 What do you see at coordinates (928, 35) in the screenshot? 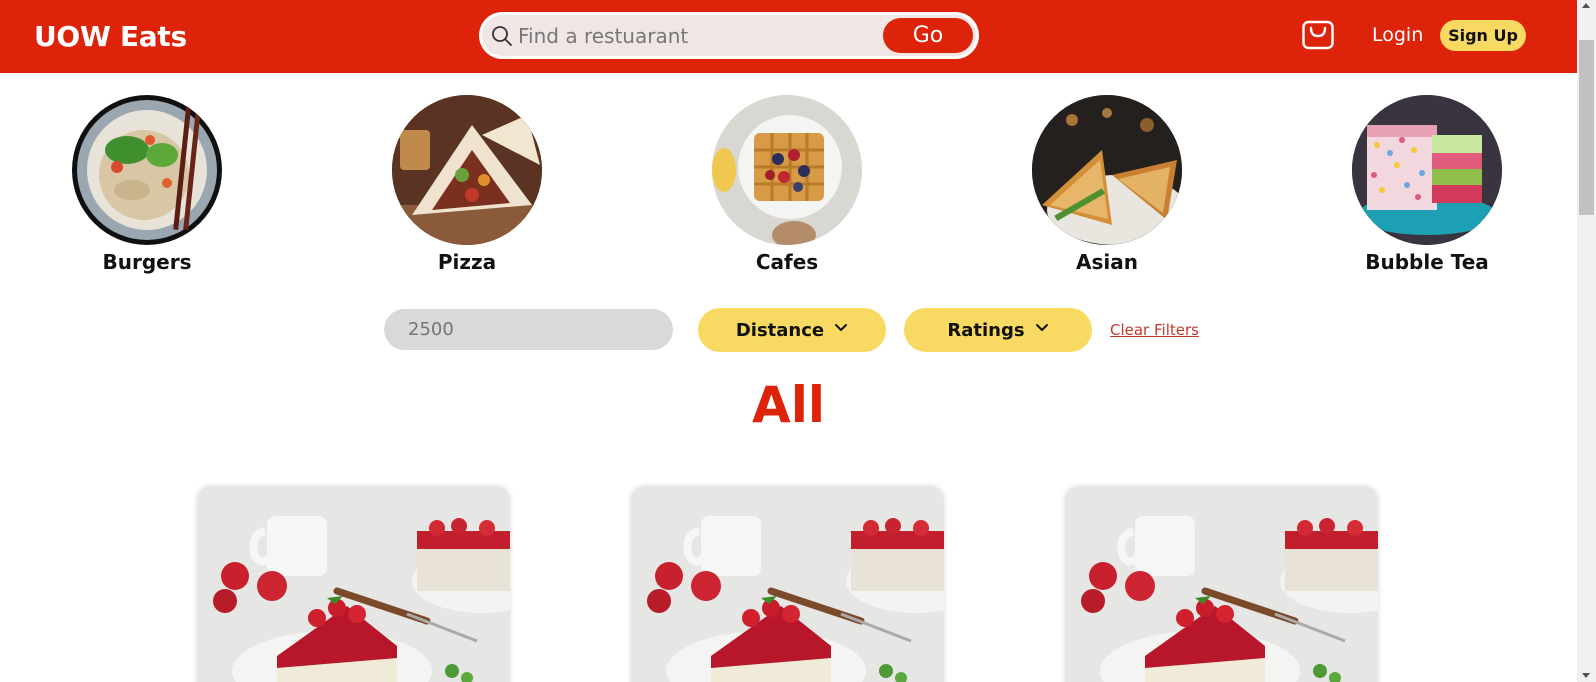
I see `go-button: Go` at bounding box center [928, 35].